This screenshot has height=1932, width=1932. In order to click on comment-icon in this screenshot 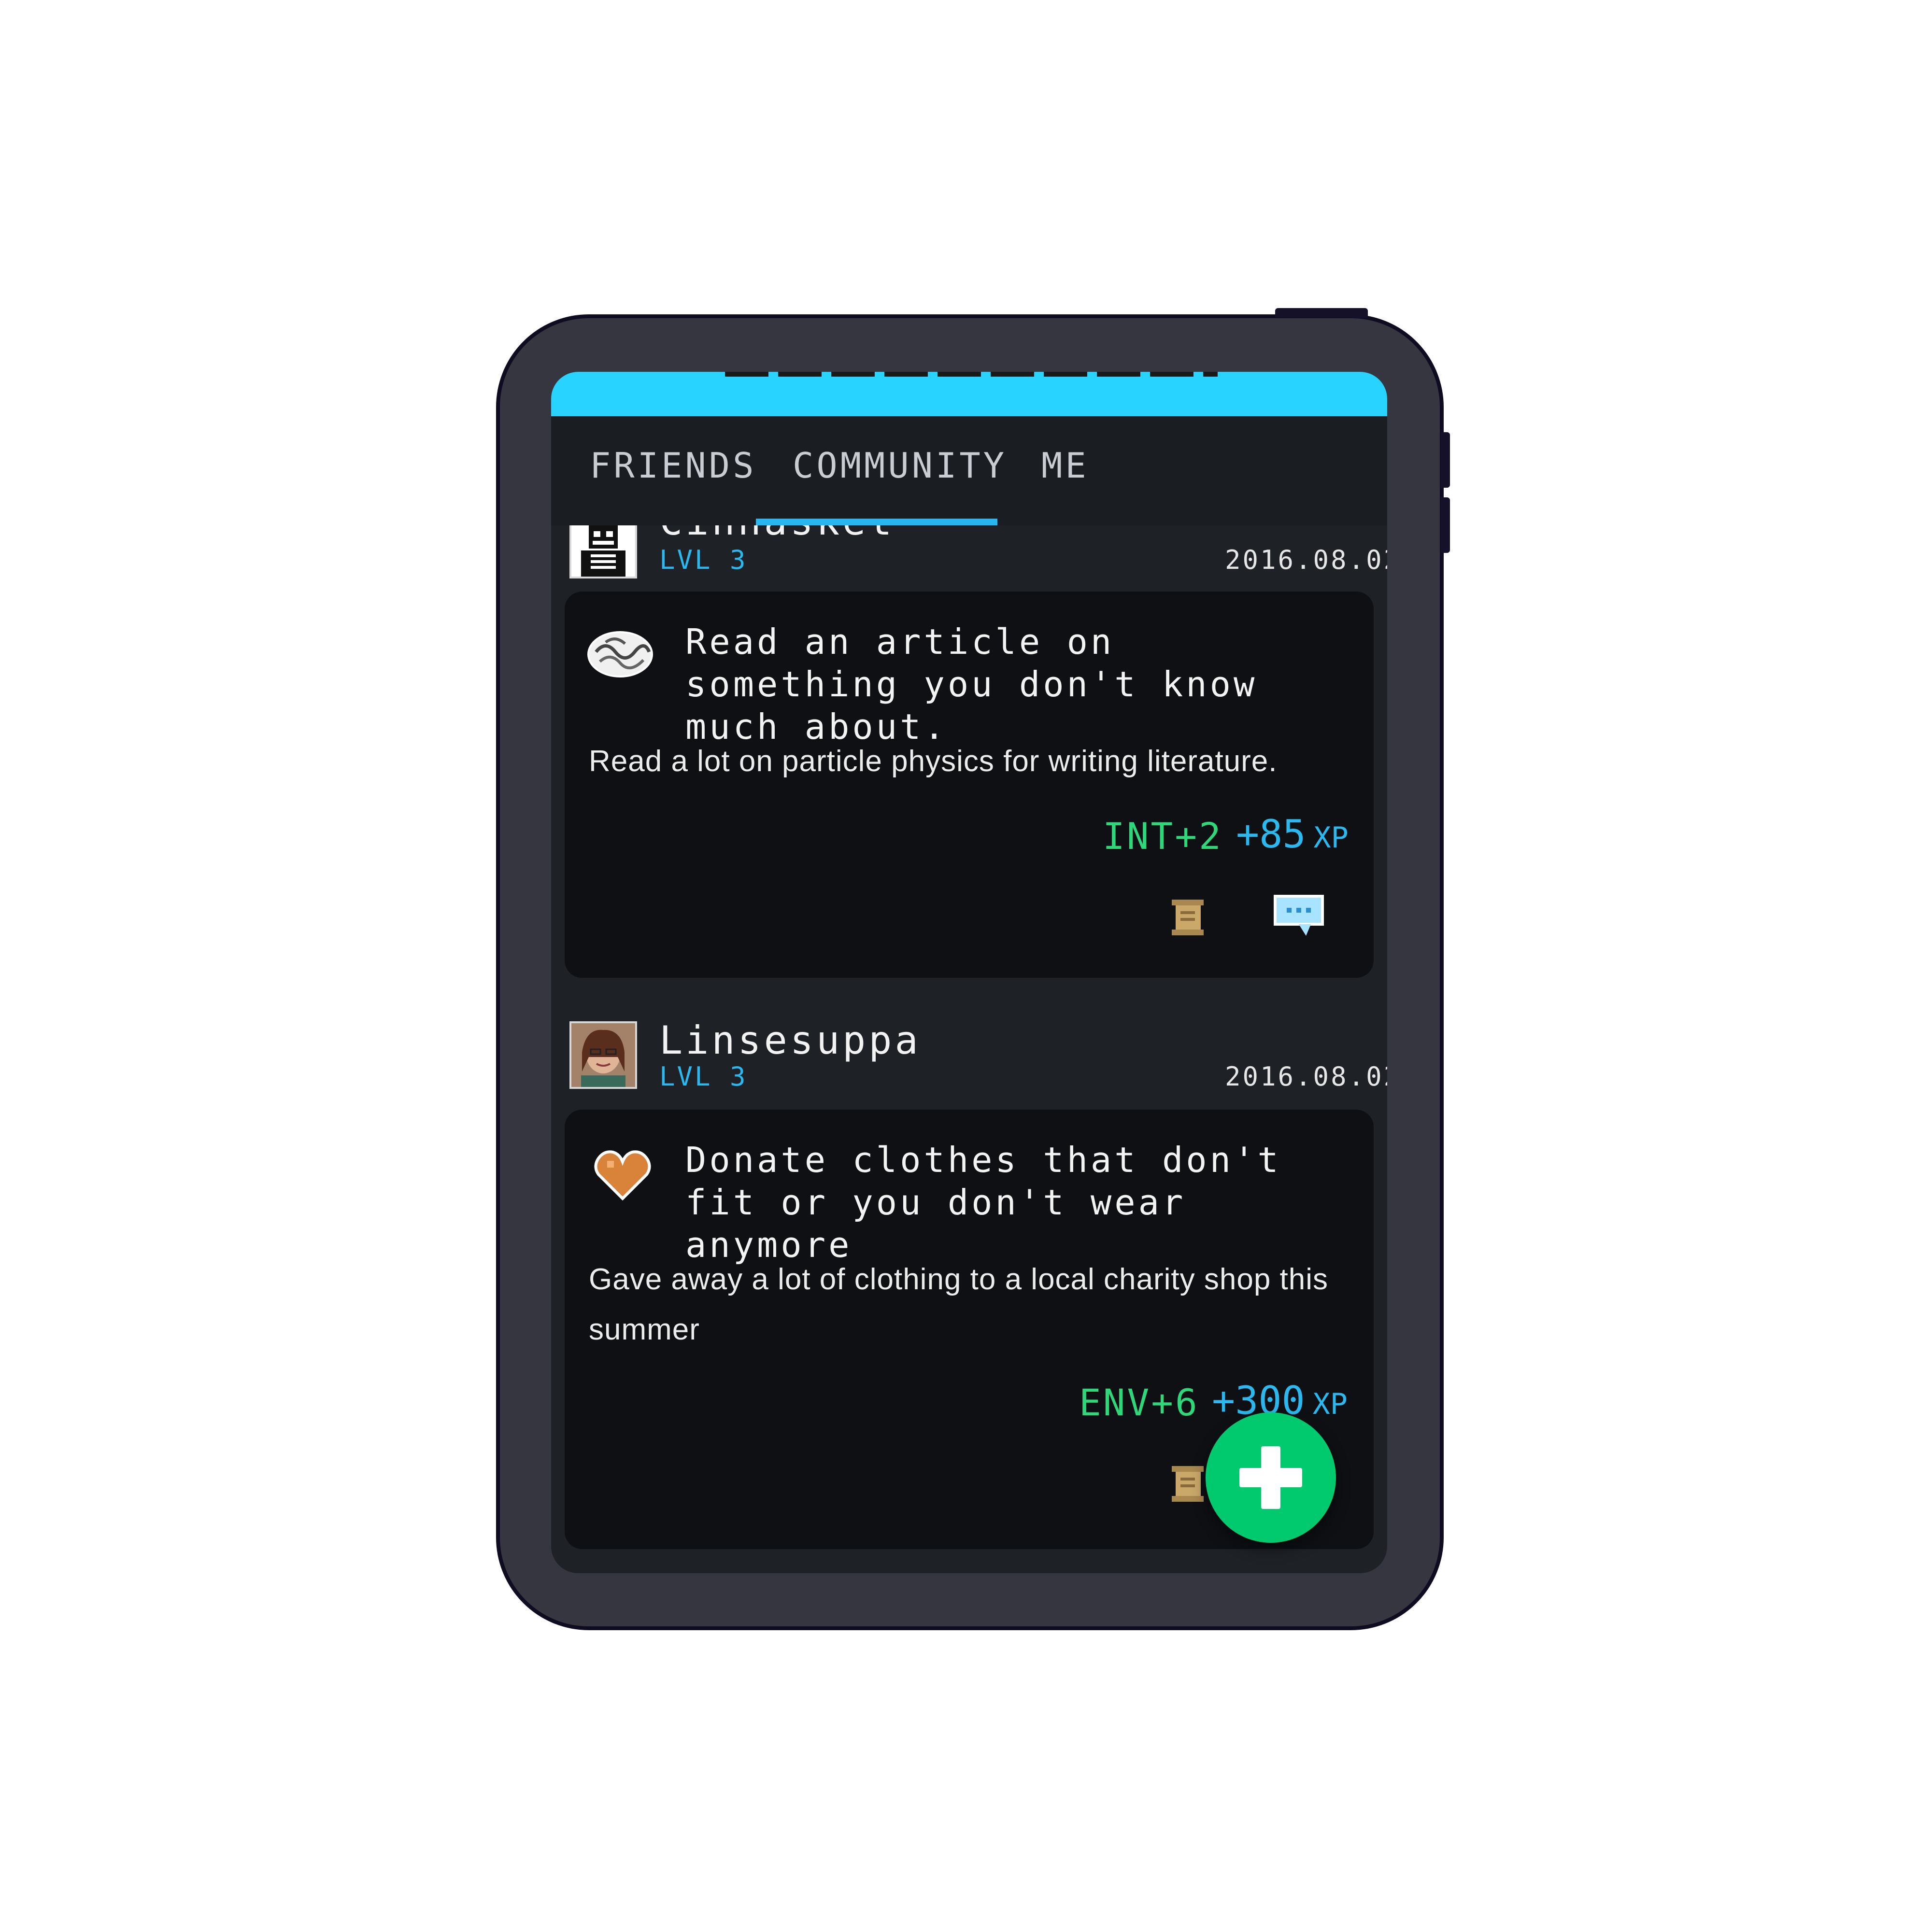, I will do `click(1298, 915)`.